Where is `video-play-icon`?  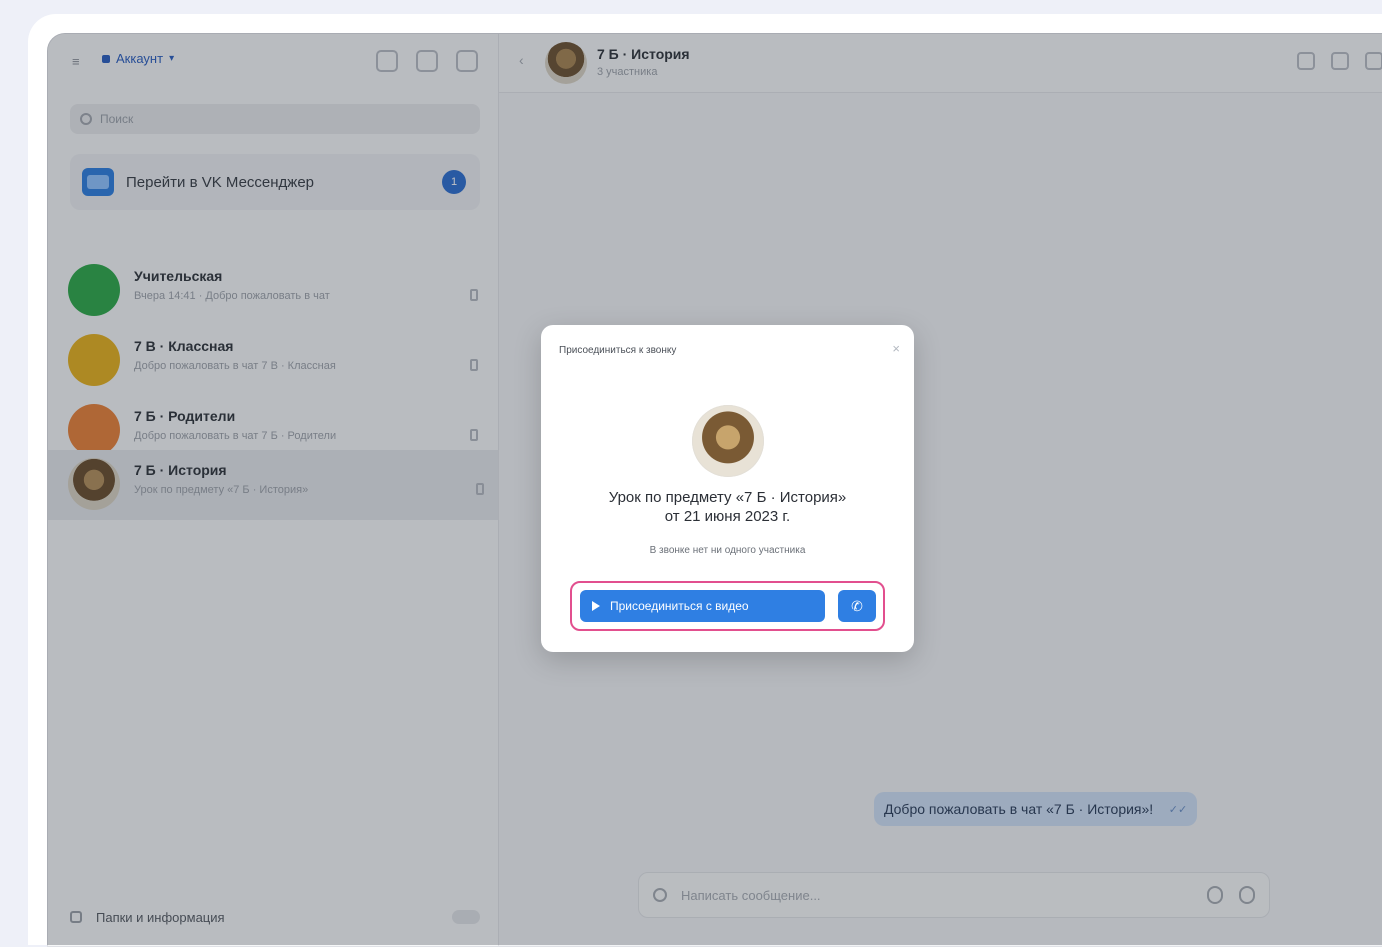 video-play-icon is located at coordinates (596, 606).